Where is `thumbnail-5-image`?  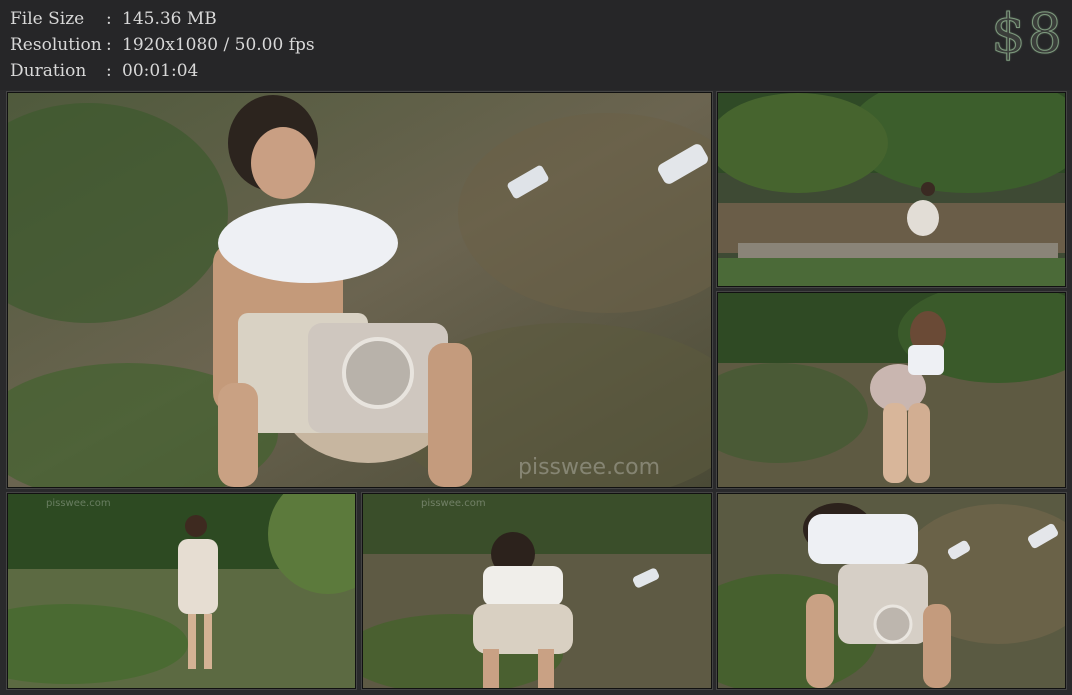
thumbnail-5-image is located at coordinates (537, 591).